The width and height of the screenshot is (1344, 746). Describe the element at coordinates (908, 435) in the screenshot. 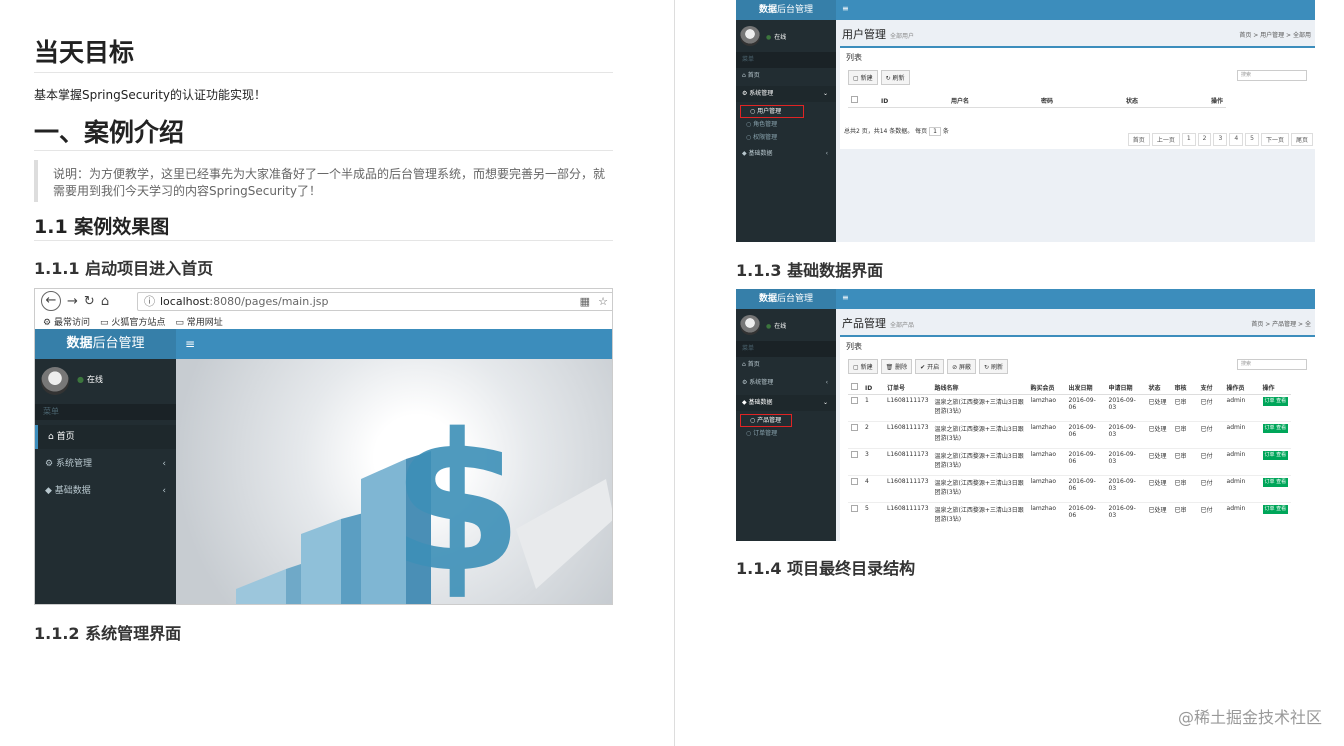

I see `cell-no: L1608111173` at that location.